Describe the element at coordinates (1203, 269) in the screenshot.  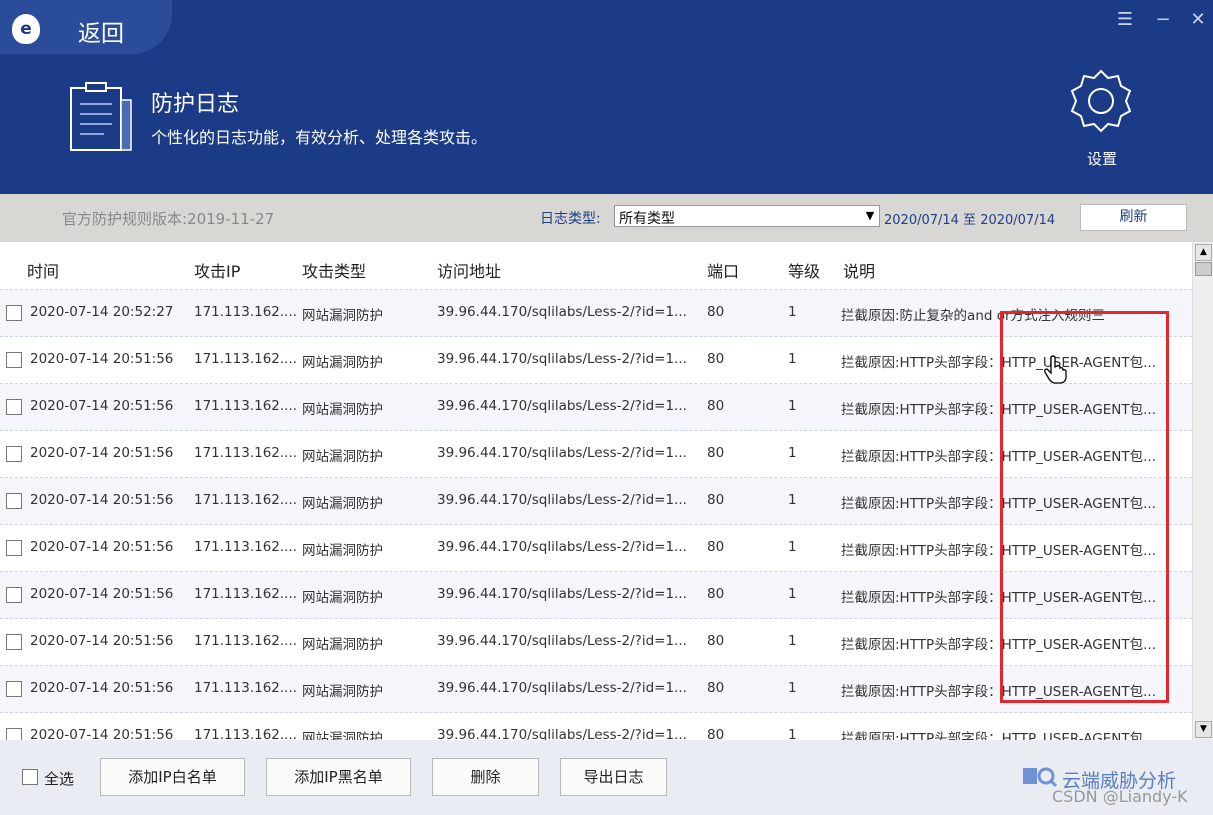
I see `scroll-thumb` at that location.